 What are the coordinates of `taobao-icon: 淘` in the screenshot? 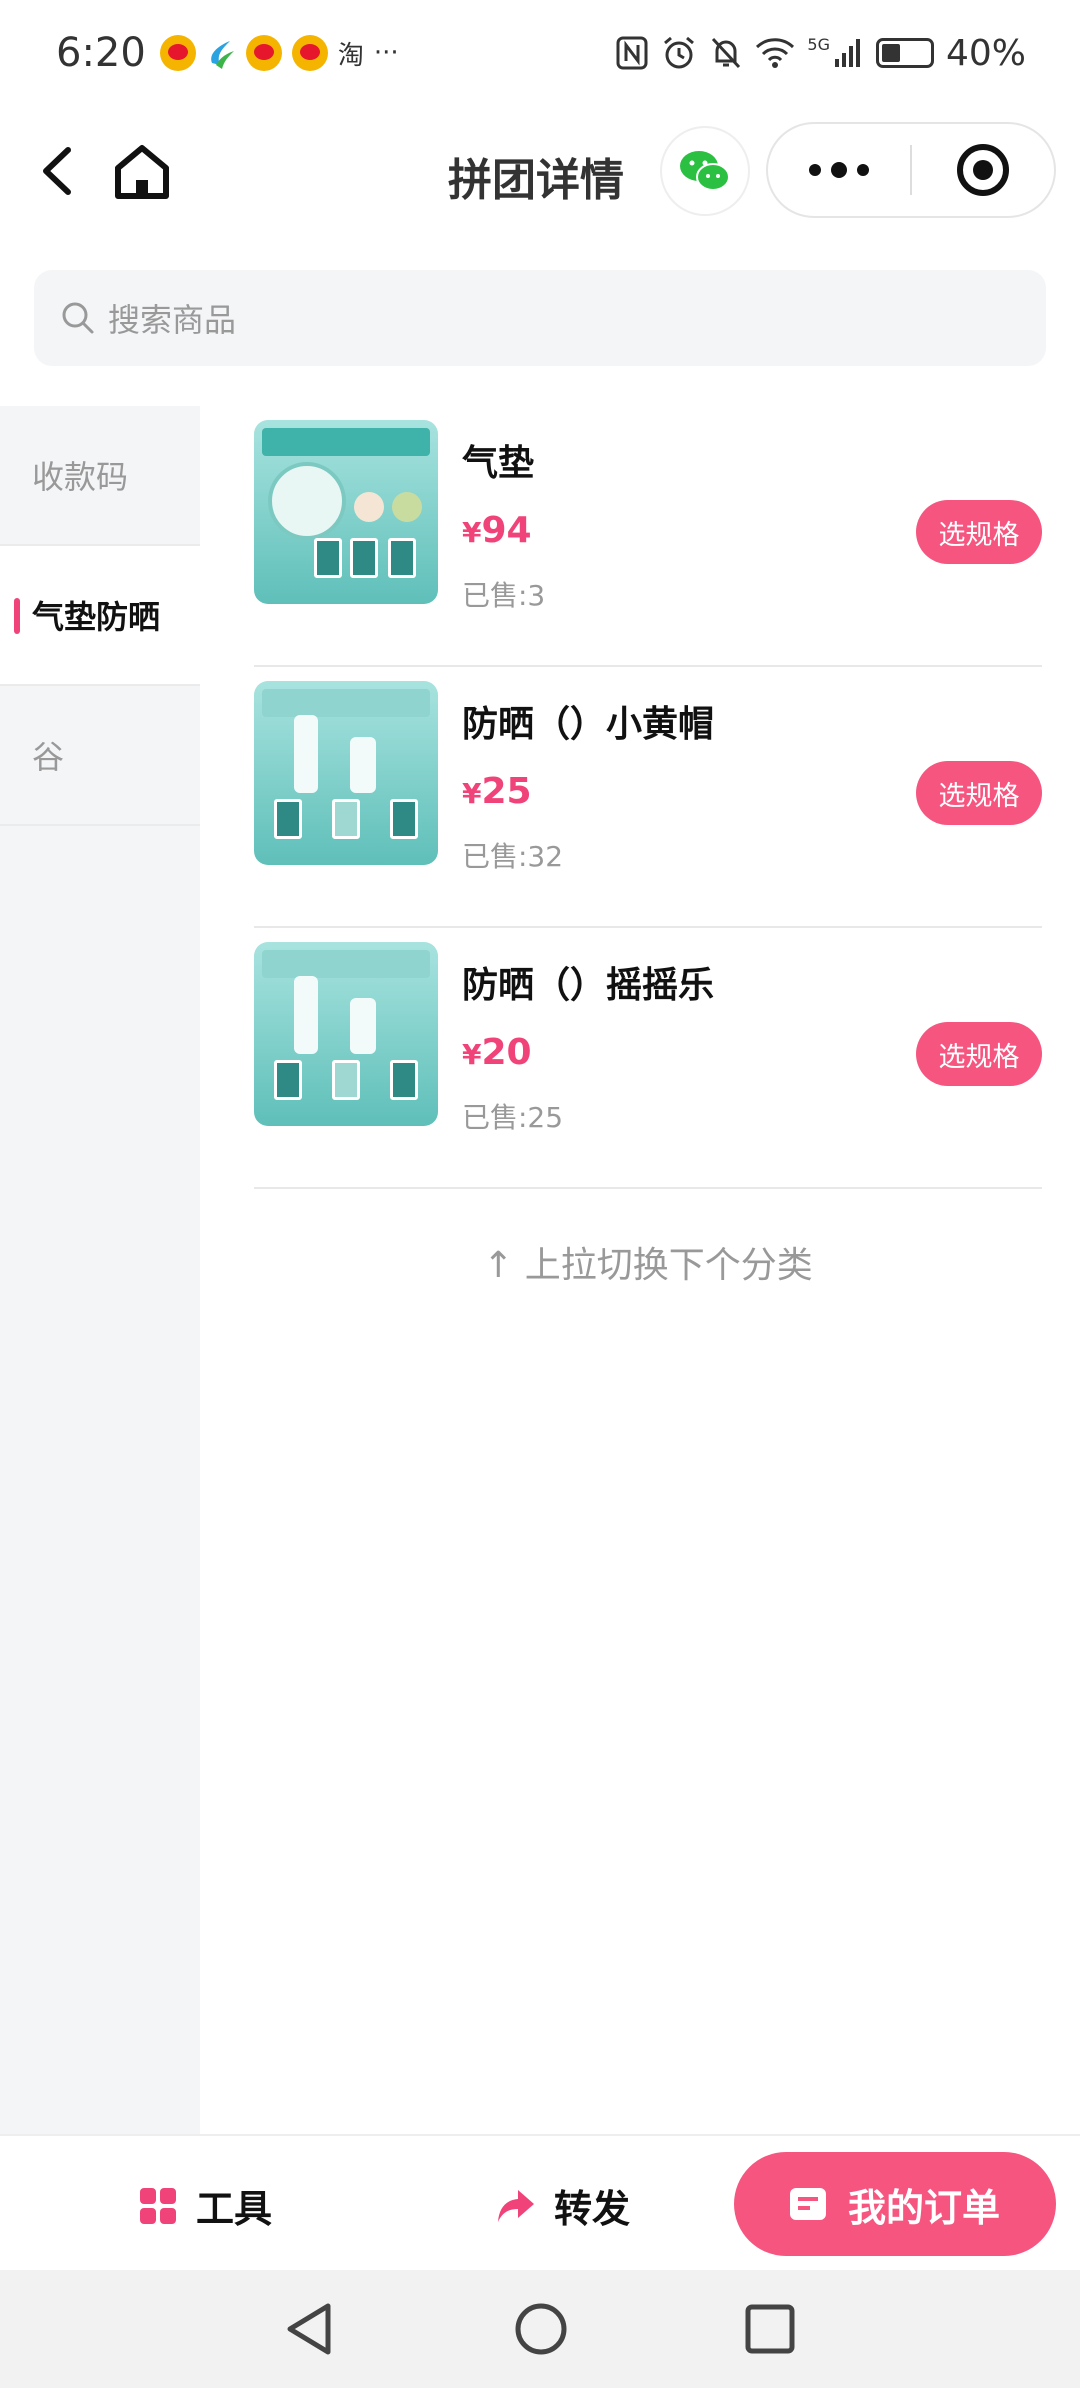 It's located at (350, 55).